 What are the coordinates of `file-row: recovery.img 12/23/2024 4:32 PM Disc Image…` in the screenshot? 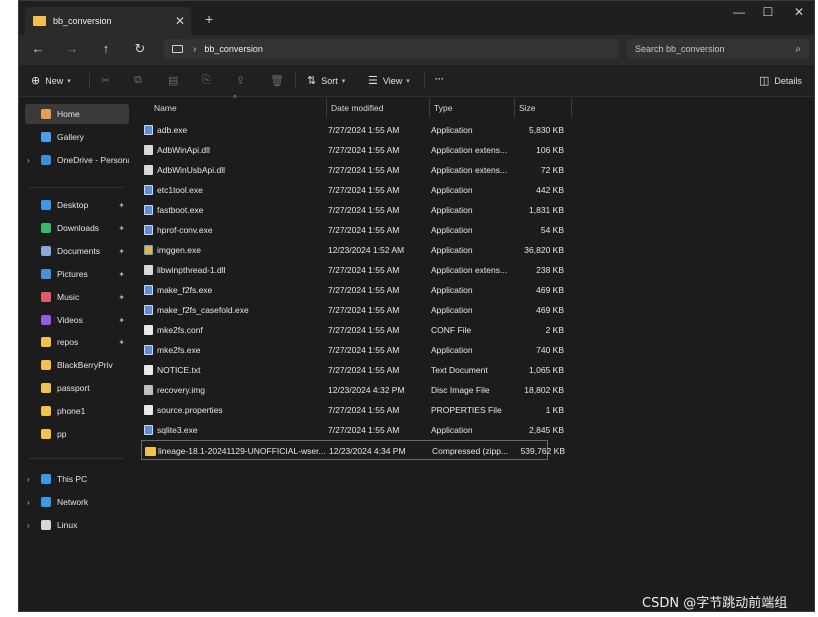 It's located at (352, 390).